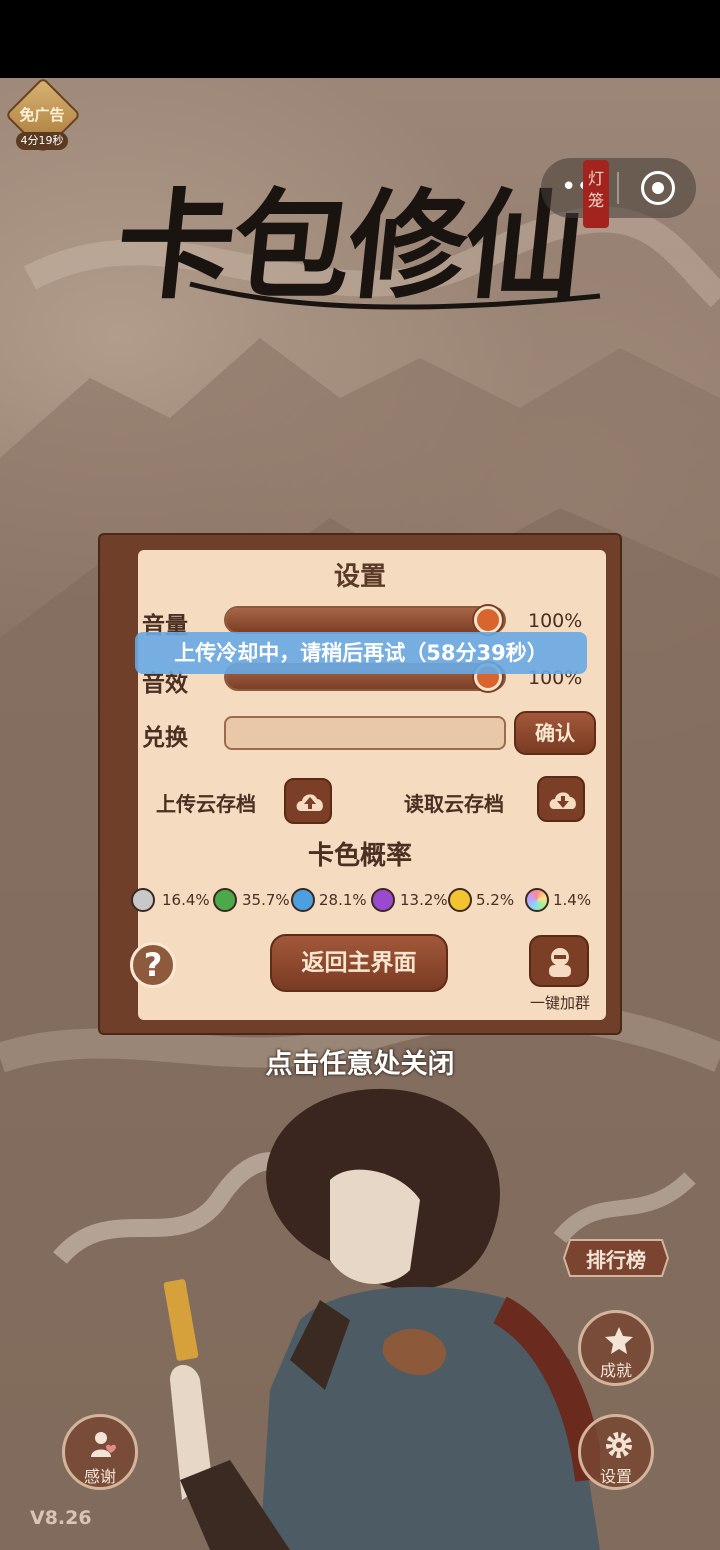 This screenshot has height=1550, width=720. What do you see at coordinates (165, 738) in the screenshot?
I see `redeem-label: 兑换` at bounding box center [165, 738].